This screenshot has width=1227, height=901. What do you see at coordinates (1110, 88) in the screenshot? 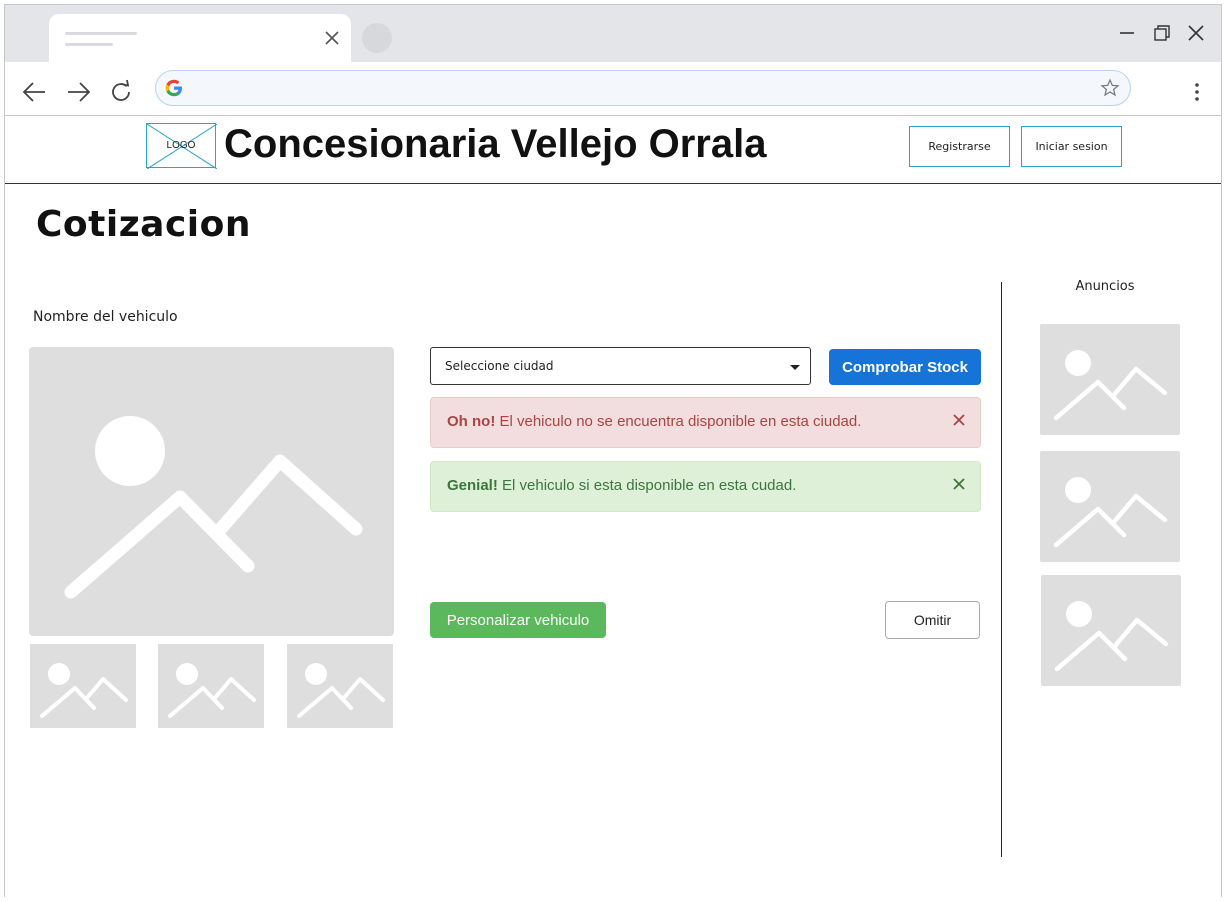
I see `bookmark-star-icon` at bounding box center [1110, 88].